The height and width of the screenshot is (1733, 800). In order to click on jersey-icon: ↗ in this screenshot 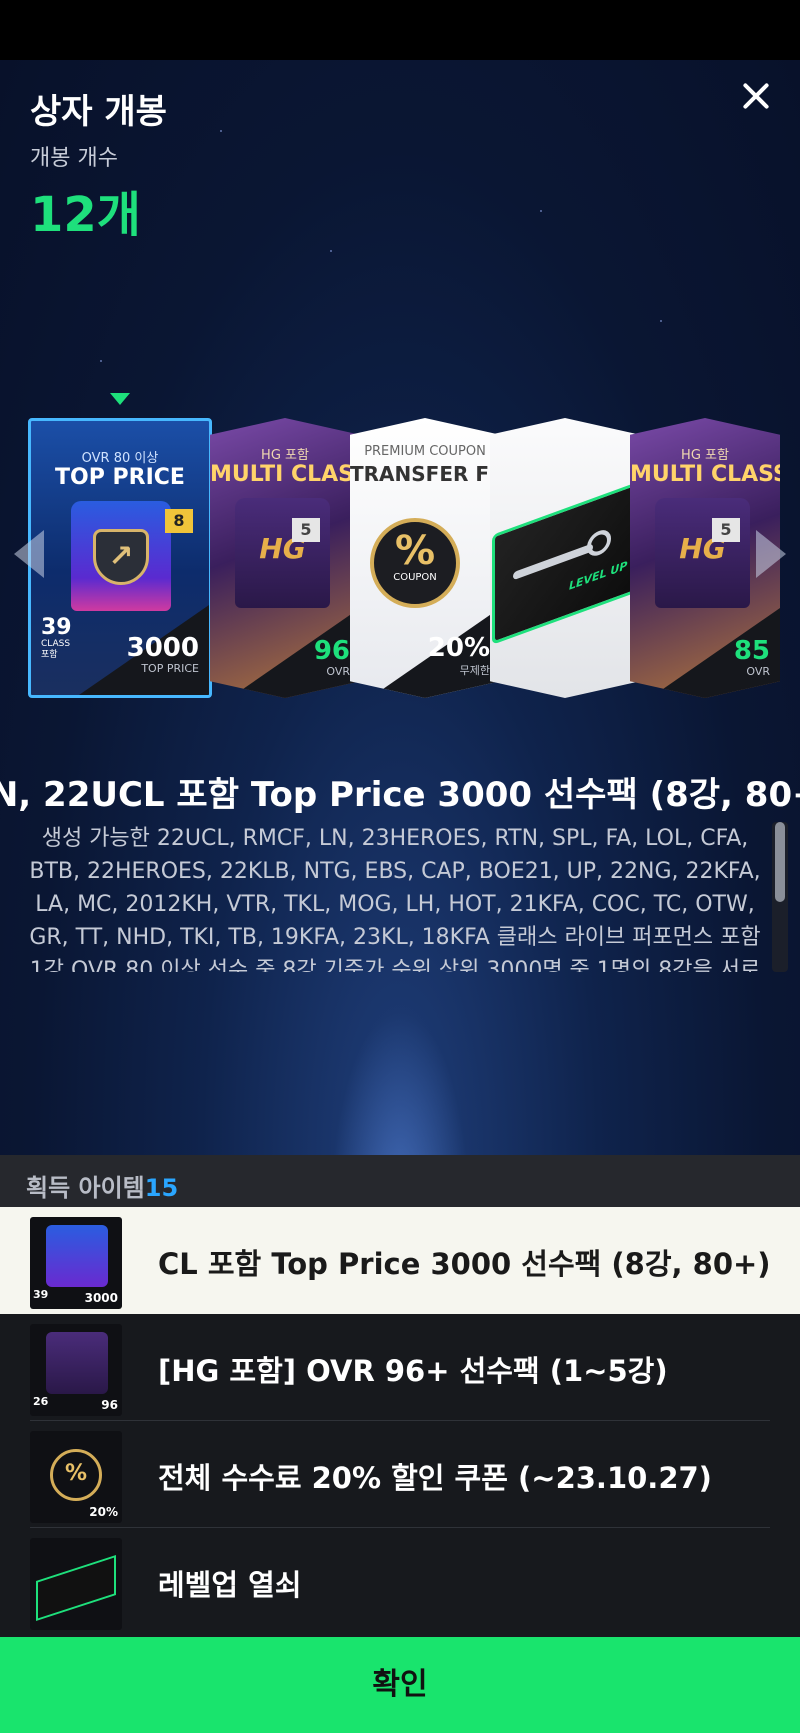, I will do `click(121, 556)`.